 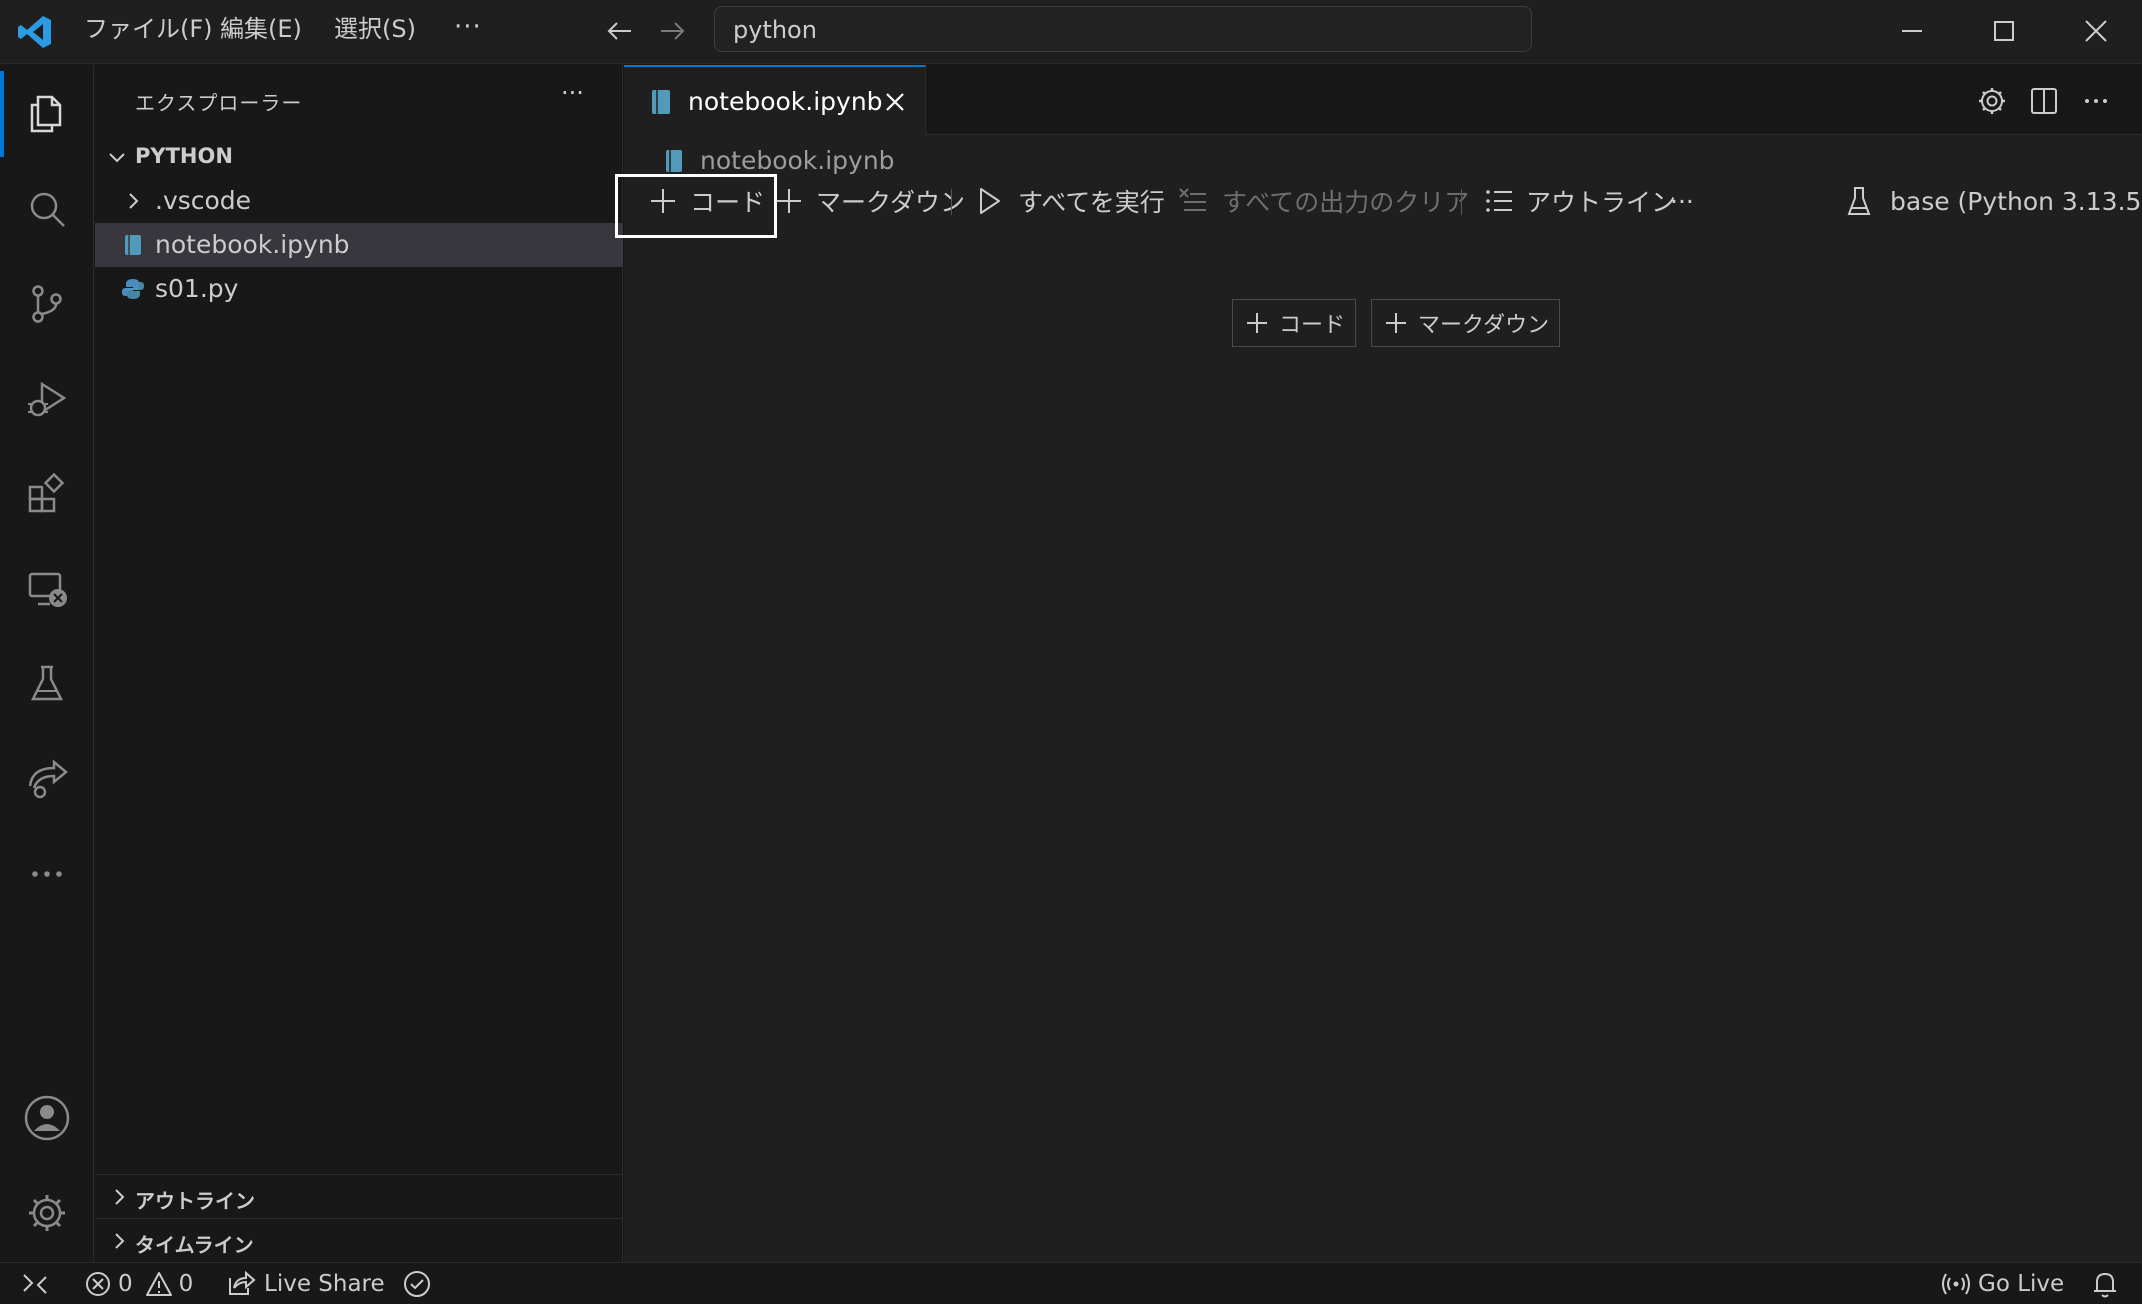 I want to click on insert-code-cell-button: コード, so click(x=1294, y=323).